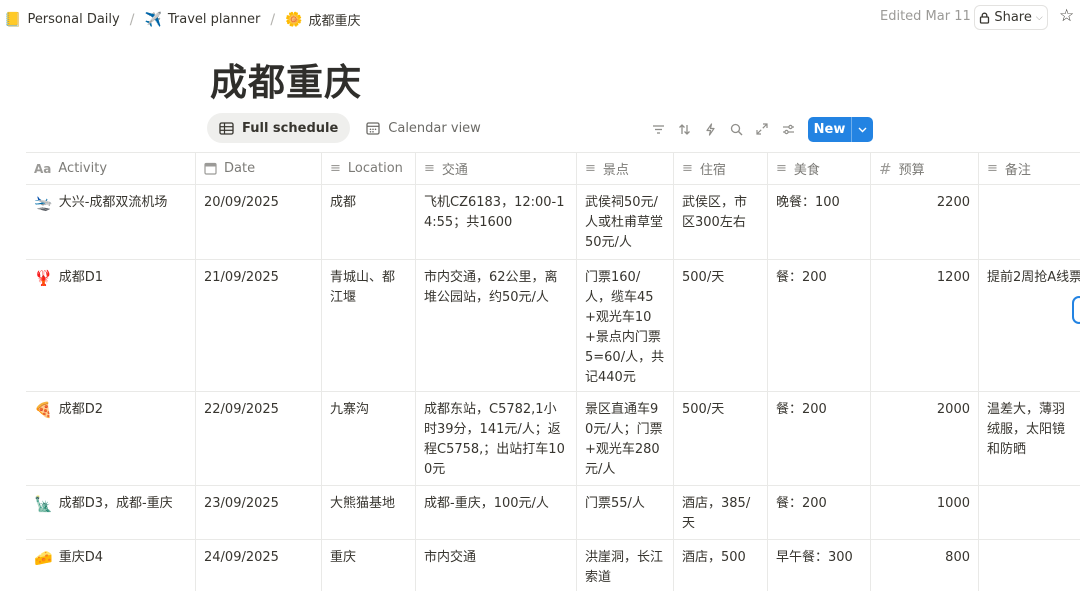 The width and height of the screenshot is (1080, 591). Describe the element at coordinates (496, 325) in the screenshot. I see `cell-transport: 市内交通，62公里，离堆公园站，约50元/人` at that location.